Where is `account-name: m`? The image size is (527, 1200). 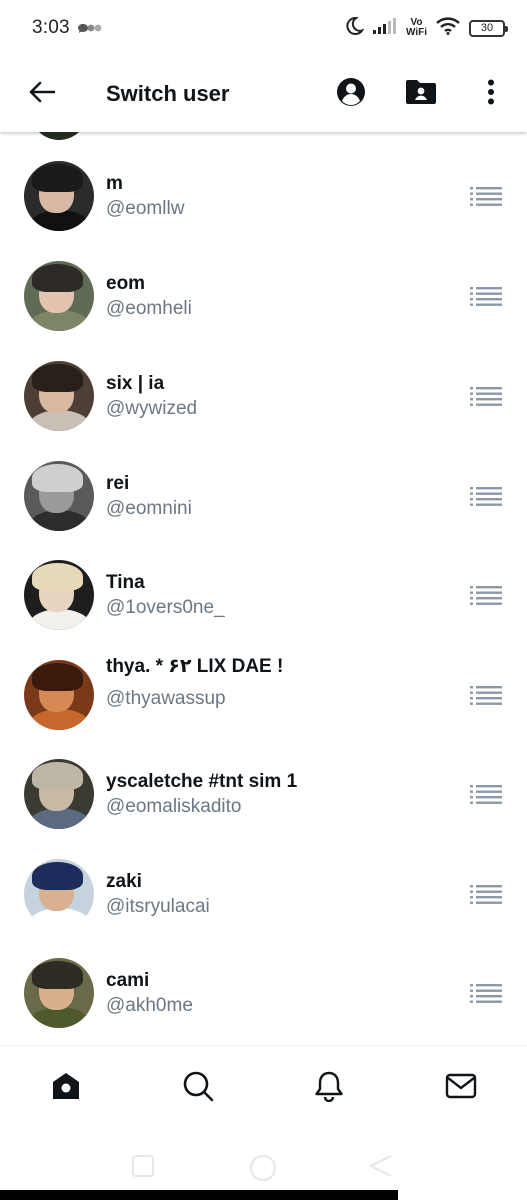 account-name: m is located at coordinates (114, 183).